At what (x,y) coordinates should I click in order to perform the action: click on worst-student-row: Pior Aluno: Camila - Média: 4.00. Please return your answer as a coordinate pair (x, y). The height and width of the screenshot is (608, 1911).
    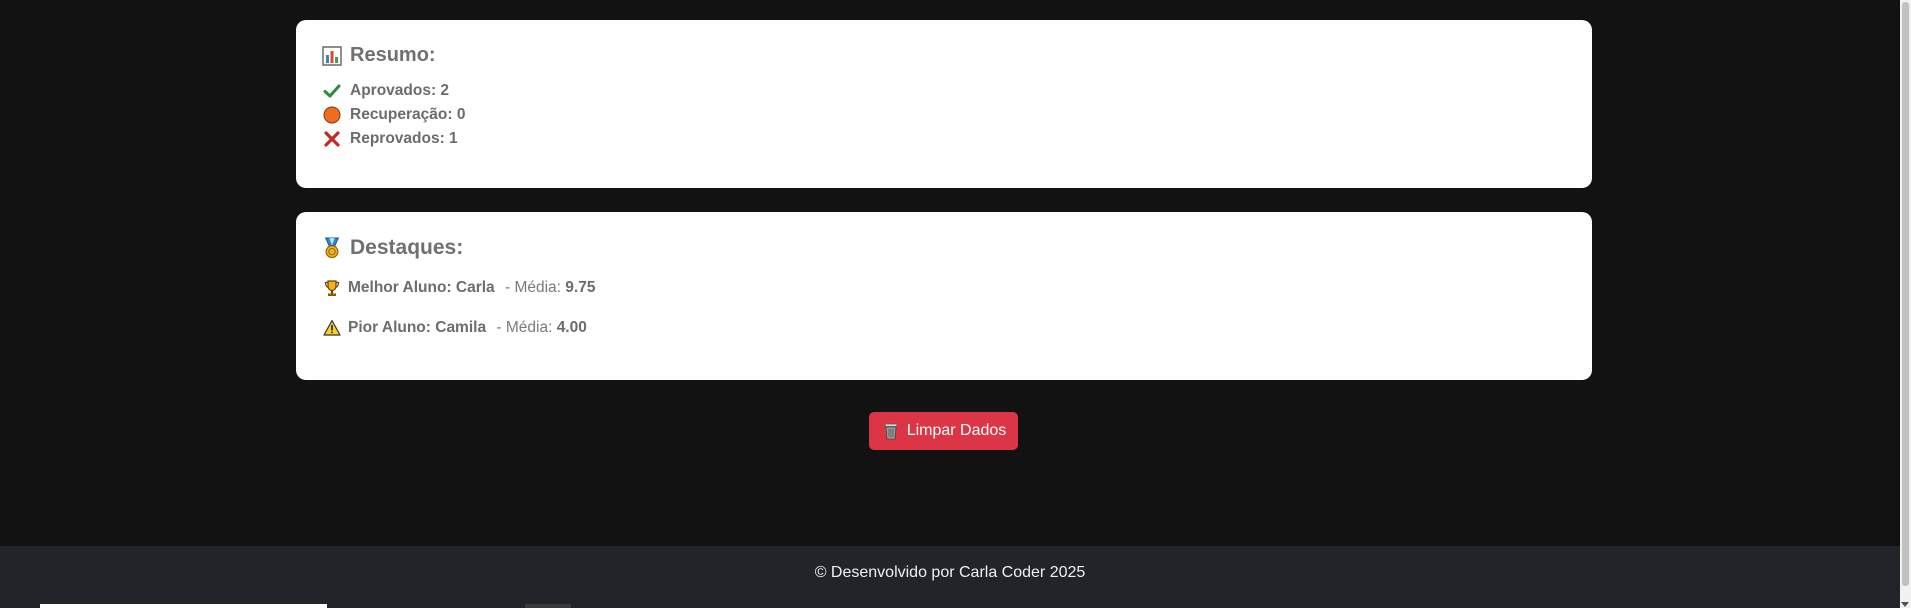
    Looking at the image, I should click on (944, 328).